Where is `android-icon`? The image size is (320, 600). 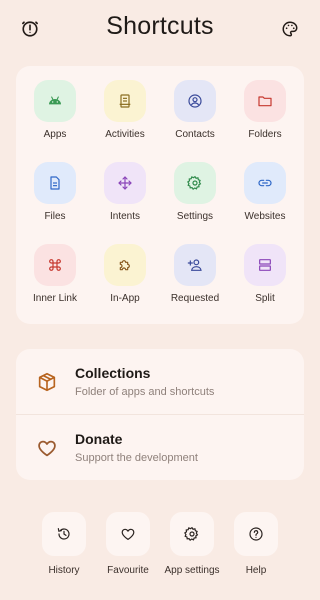
android-icon is located at coordinates (55, 100).